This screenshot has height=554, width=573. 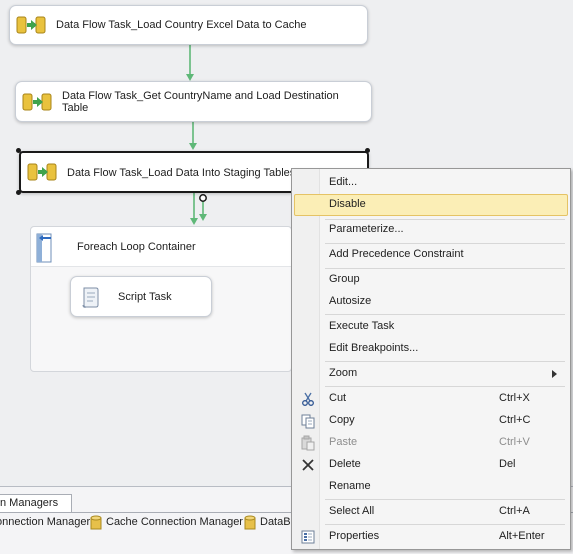 I want to click on menu-item-shortcut: Ctrl+C, so click(x=515, y=420).